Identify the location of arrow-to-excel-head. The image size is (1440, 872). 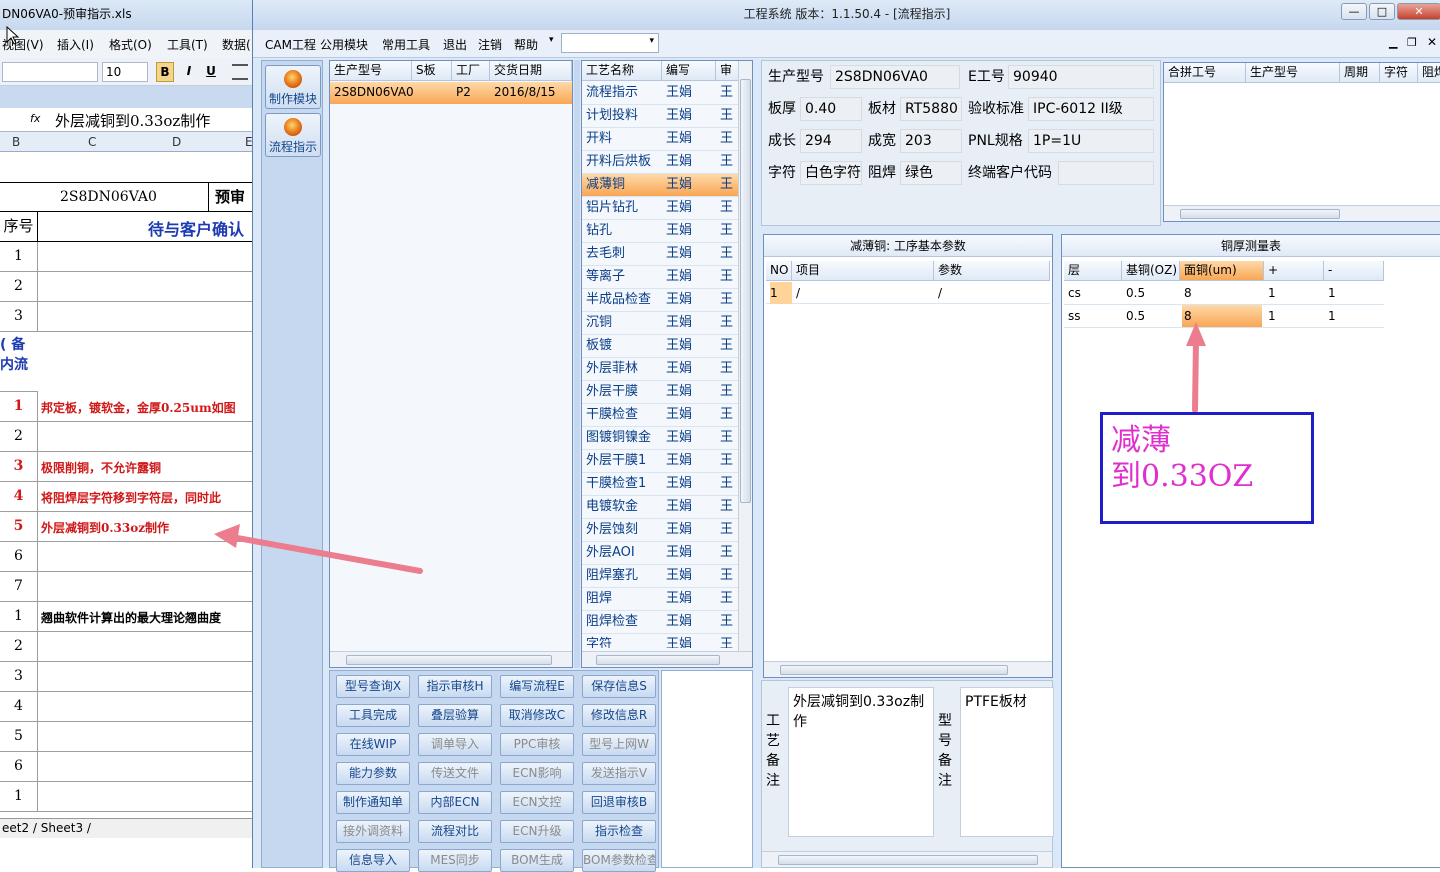
(227, 536).